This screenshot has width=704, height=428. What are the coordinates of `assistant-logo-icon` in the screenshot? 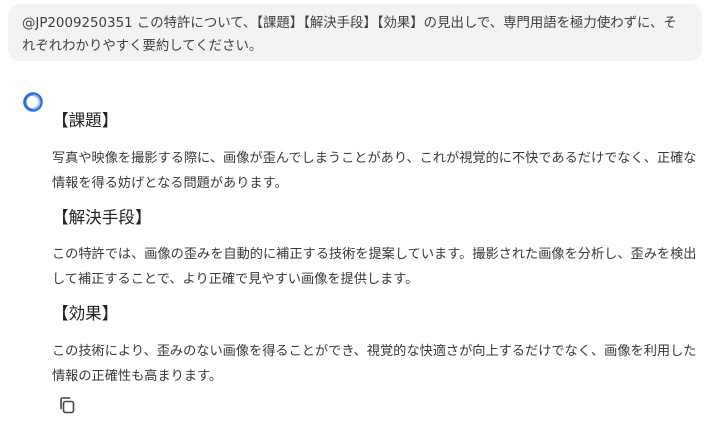 It's located at (33, 102).